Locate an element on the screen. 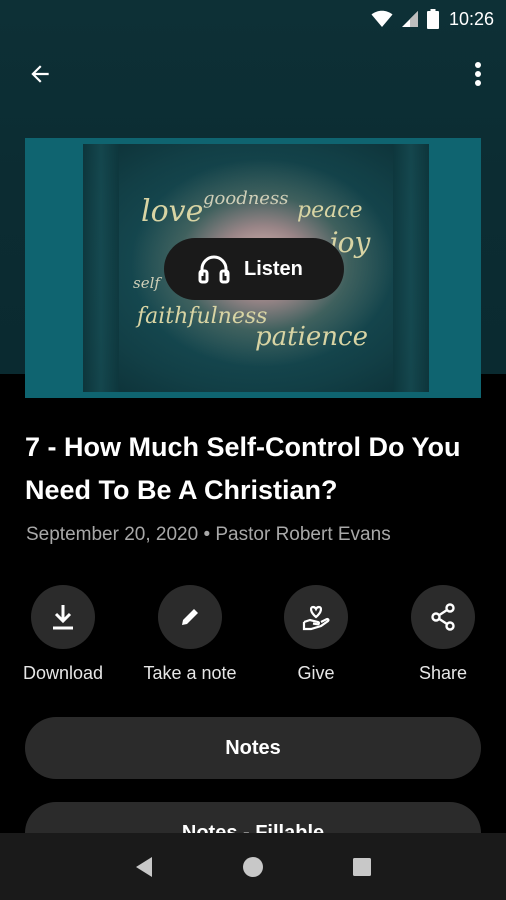 The image size is (506, 900). take-note-label: Take a note is located at coordinates (190, 673).